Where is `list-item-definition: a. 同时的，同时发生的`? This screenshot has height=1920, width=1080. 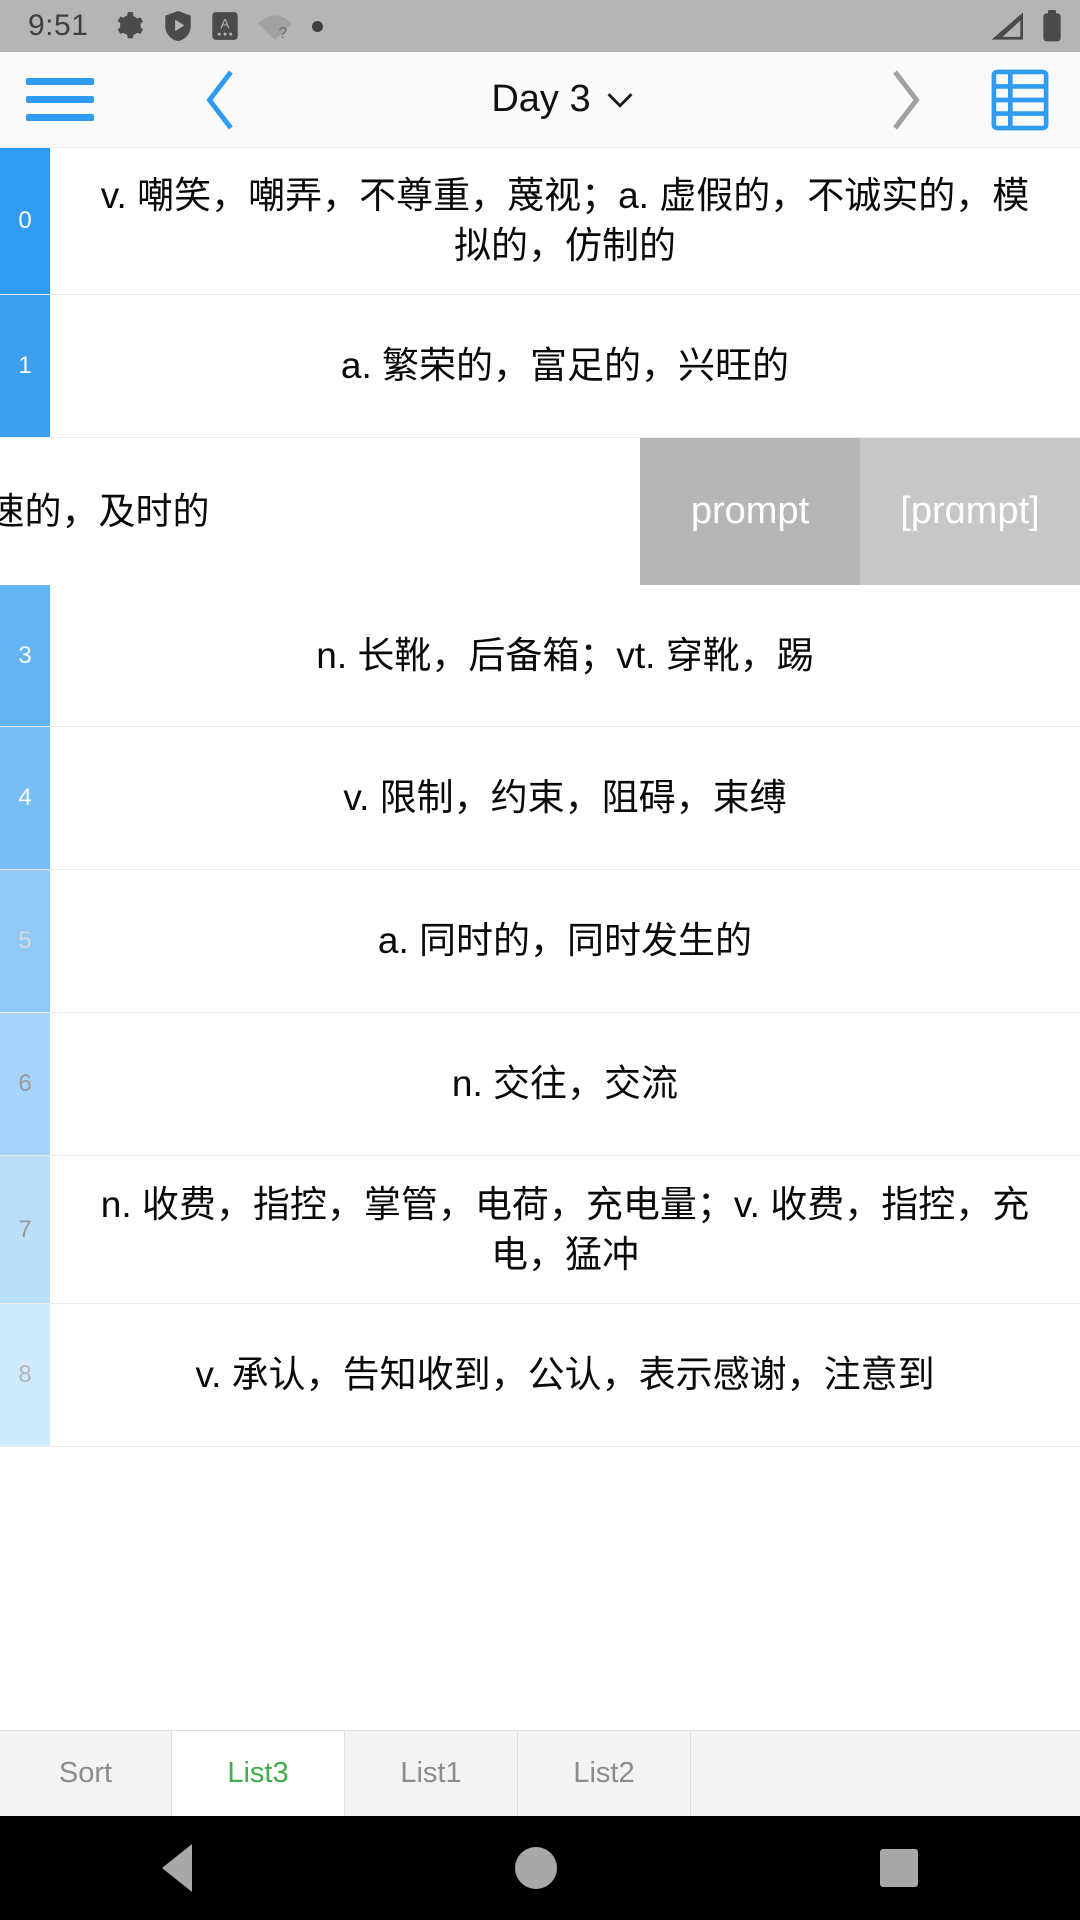 list-item-definition: a. 同时的，同时发生的 is located at coordinates (565, 941).